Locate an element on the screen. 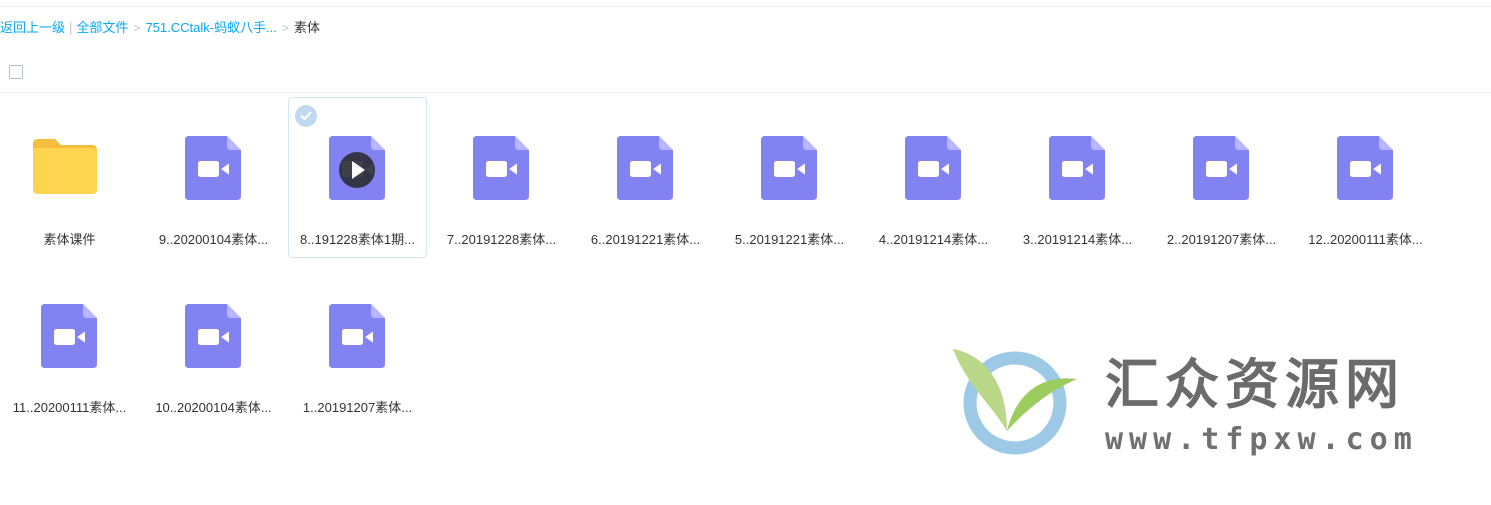  folder-item: 素体课件 is located at coordinates (69, 177).